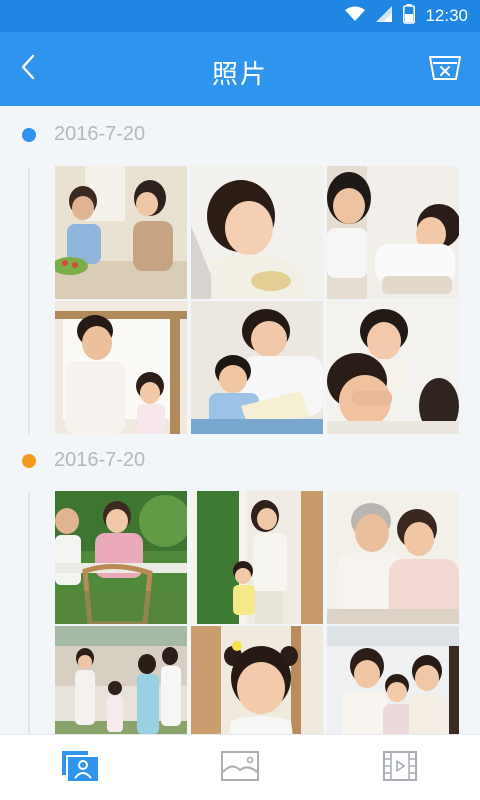  I want to click on tab-videos, so click(400, 767).